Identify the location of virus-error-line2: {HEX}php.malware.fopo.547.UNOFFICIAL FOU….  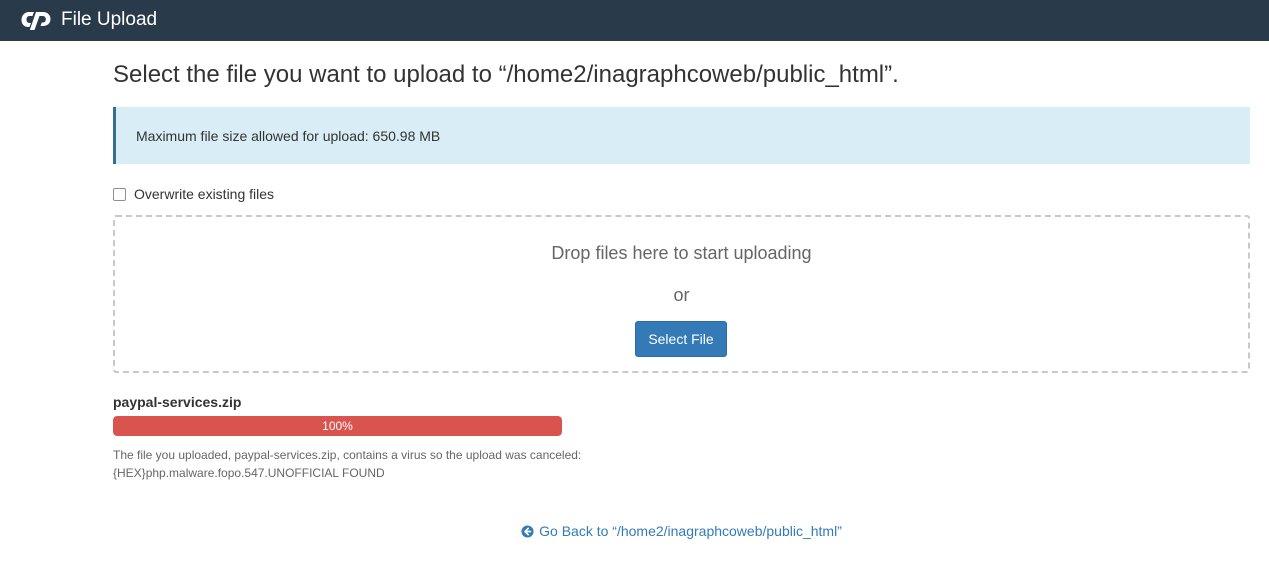
(249, 473).